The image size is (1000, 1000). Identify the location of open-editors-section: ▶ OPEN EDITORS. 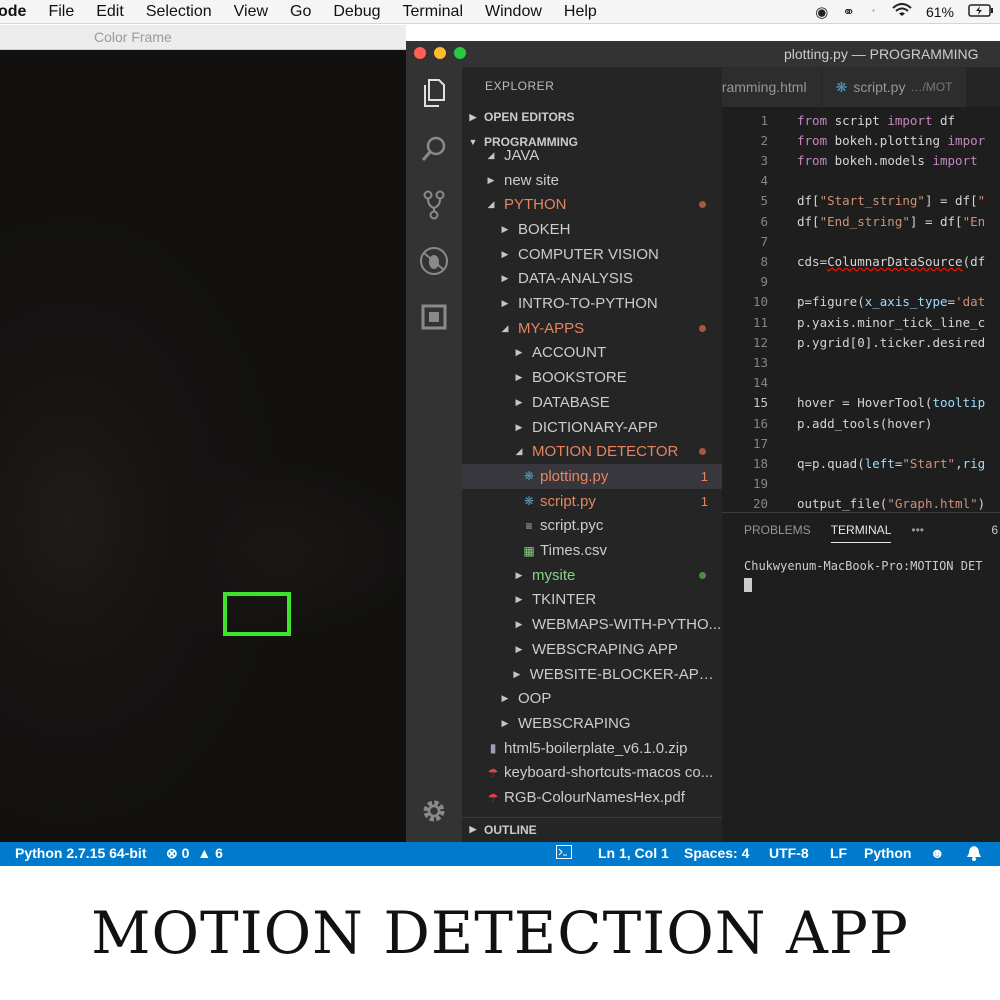
(592, 117).